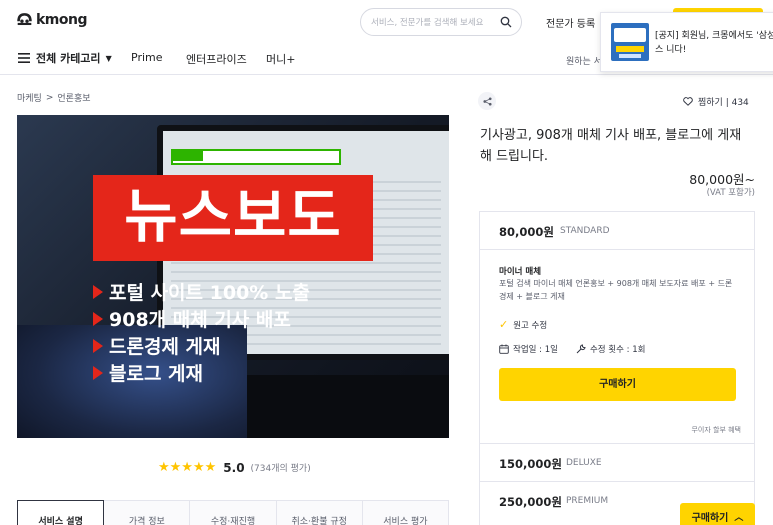 The width and height of the screenshot is (773, 525). I want to click on package-deluxe: 150,000원 DELUXE, so click(617, 463).